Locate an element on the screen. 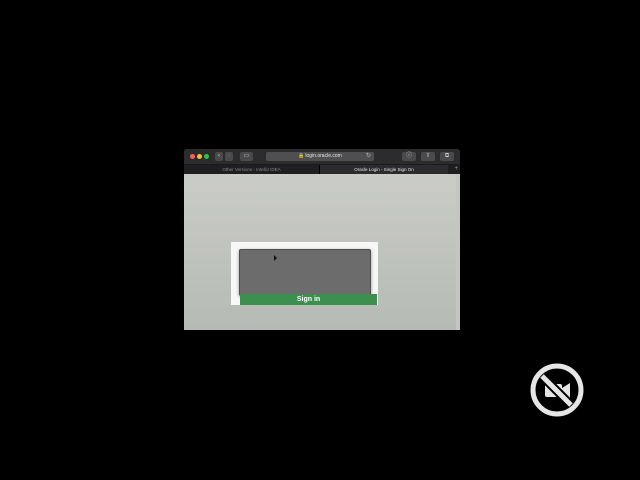 Image resolution: width=640 pixels, height=480 pixels. browser-toolbar: ‹ › ▭ 🔒login.oracle.com ↻ ⓘ ⇧ ⧉ is located at coordinates (322, 157).